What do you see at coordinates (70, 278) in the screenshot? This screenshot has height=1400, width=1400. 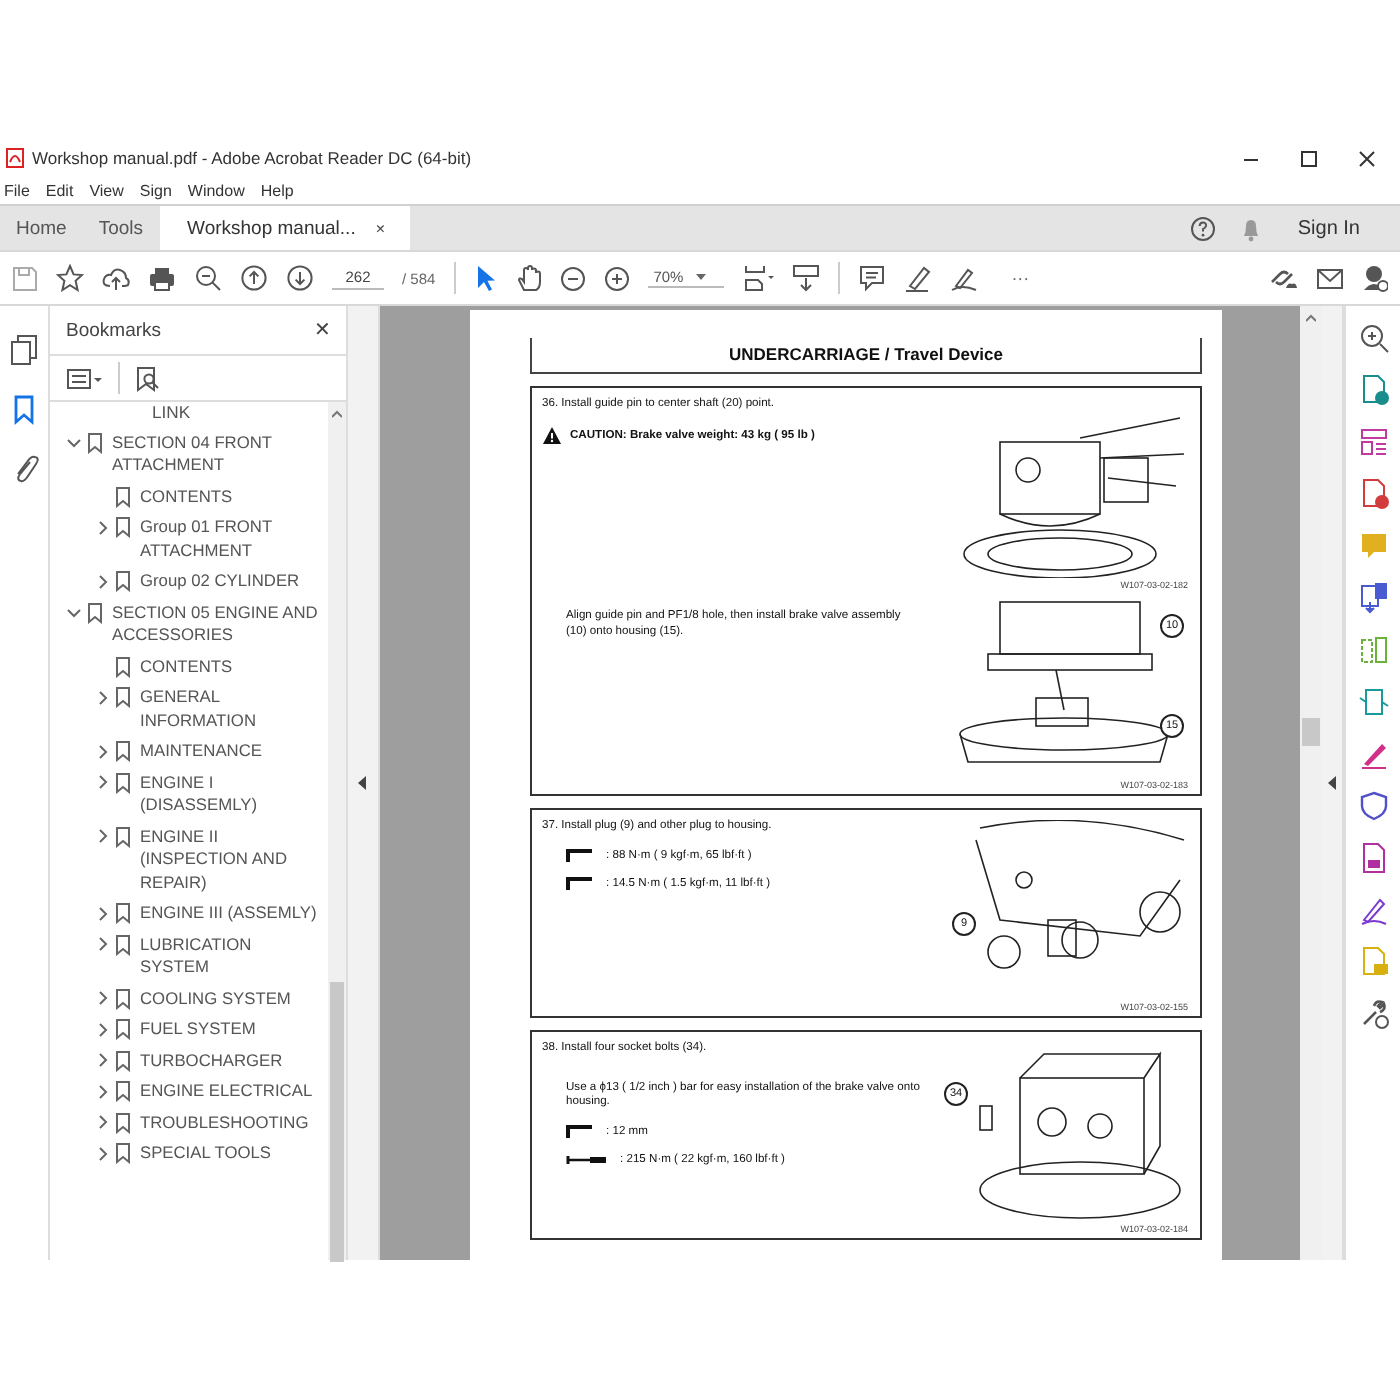 I see `star-icon` at bounding box center [70, 278].